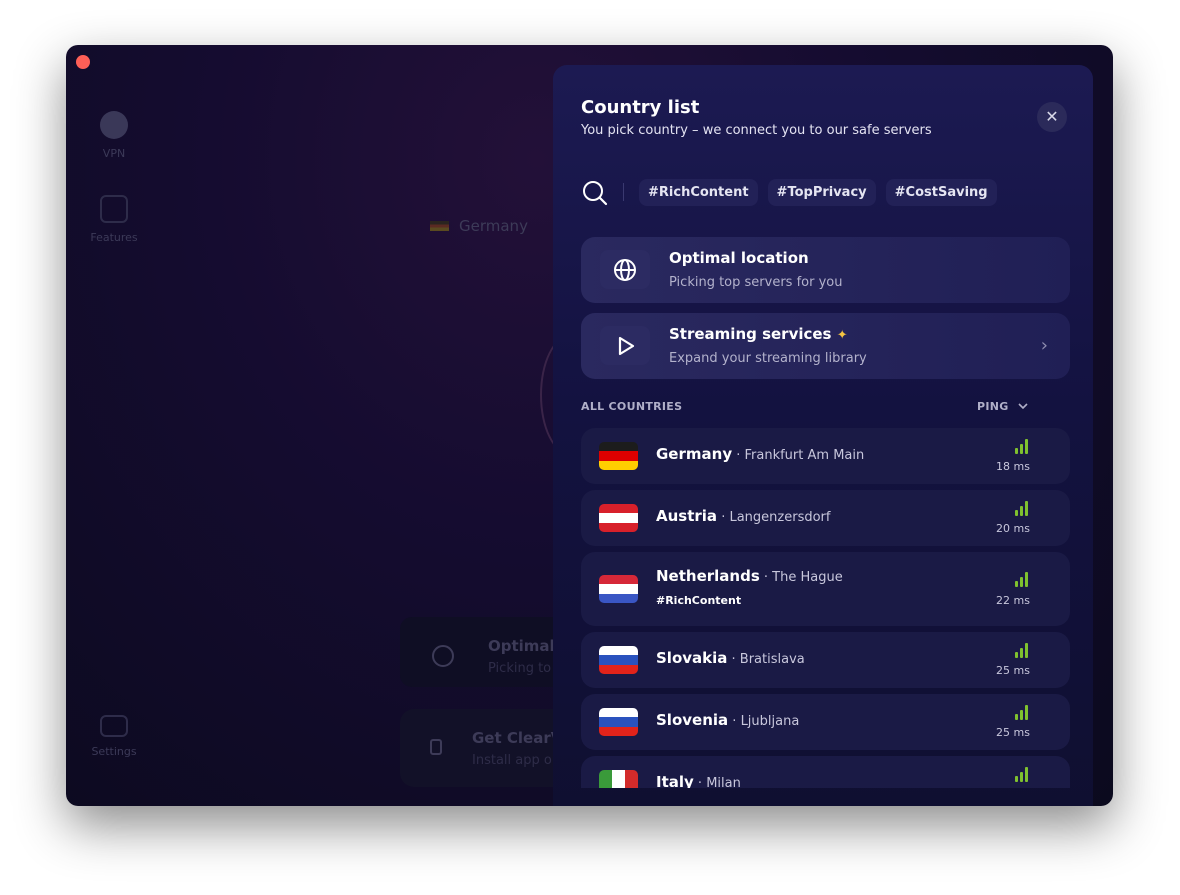 The image size is (1180, 895). What do you see at coordinates (825, 772) in the screenshot?
I see `country-row-italy: Italy · Milan` at bounding box center [825, 772].